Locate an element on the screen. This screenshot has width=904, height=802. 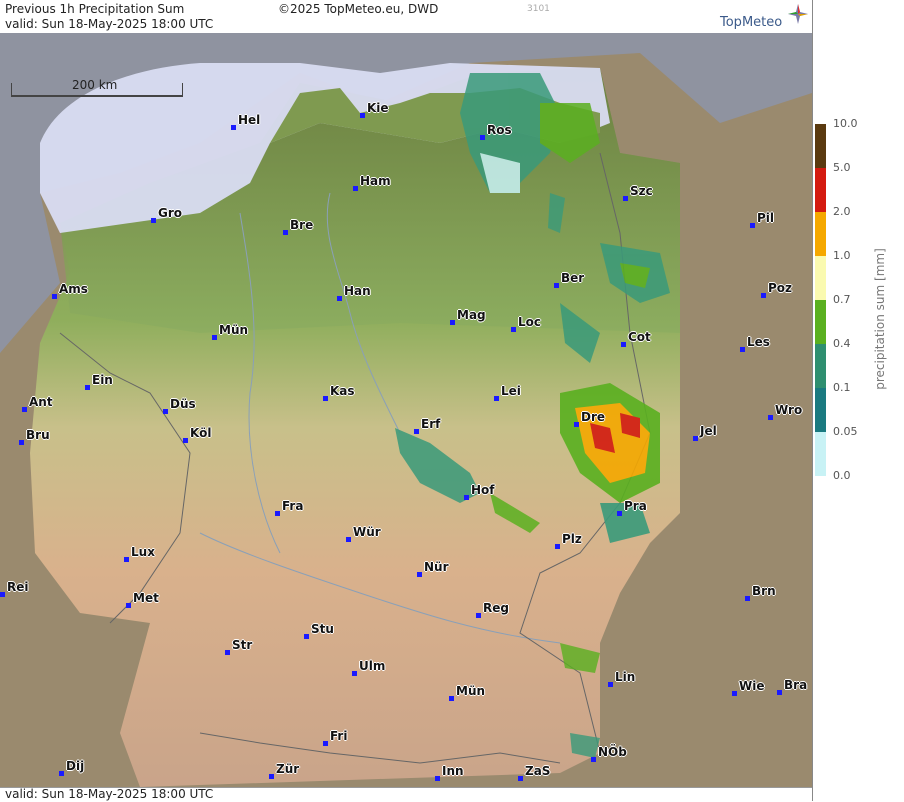
city-label: Lux is located at coordinates (143, 552).